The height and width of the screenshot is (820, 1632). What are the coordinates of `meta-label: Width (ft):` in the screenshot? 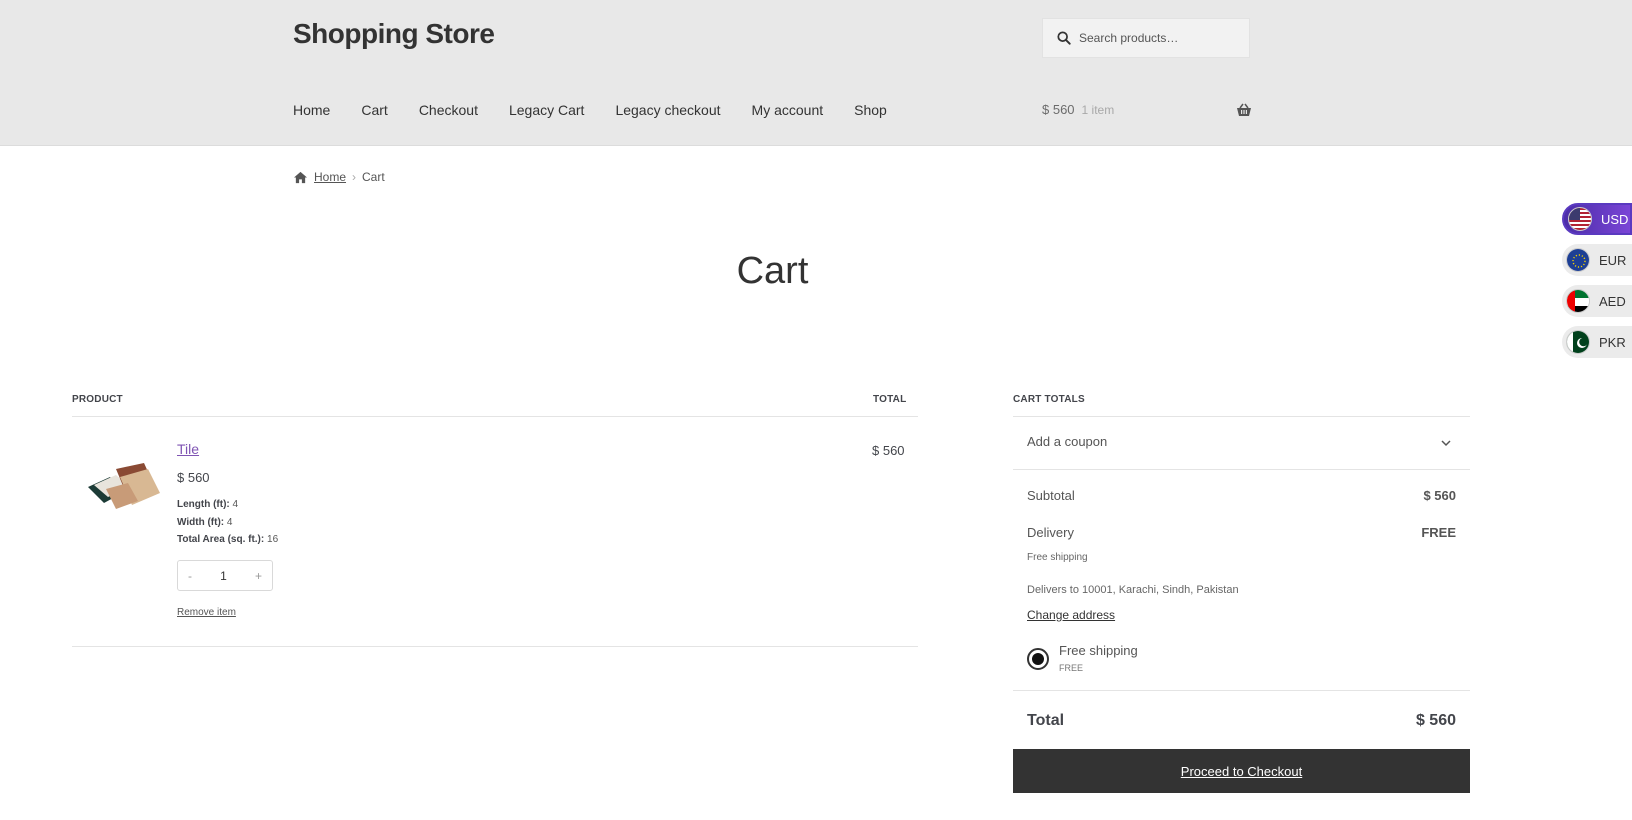 It's located at (201, 522).